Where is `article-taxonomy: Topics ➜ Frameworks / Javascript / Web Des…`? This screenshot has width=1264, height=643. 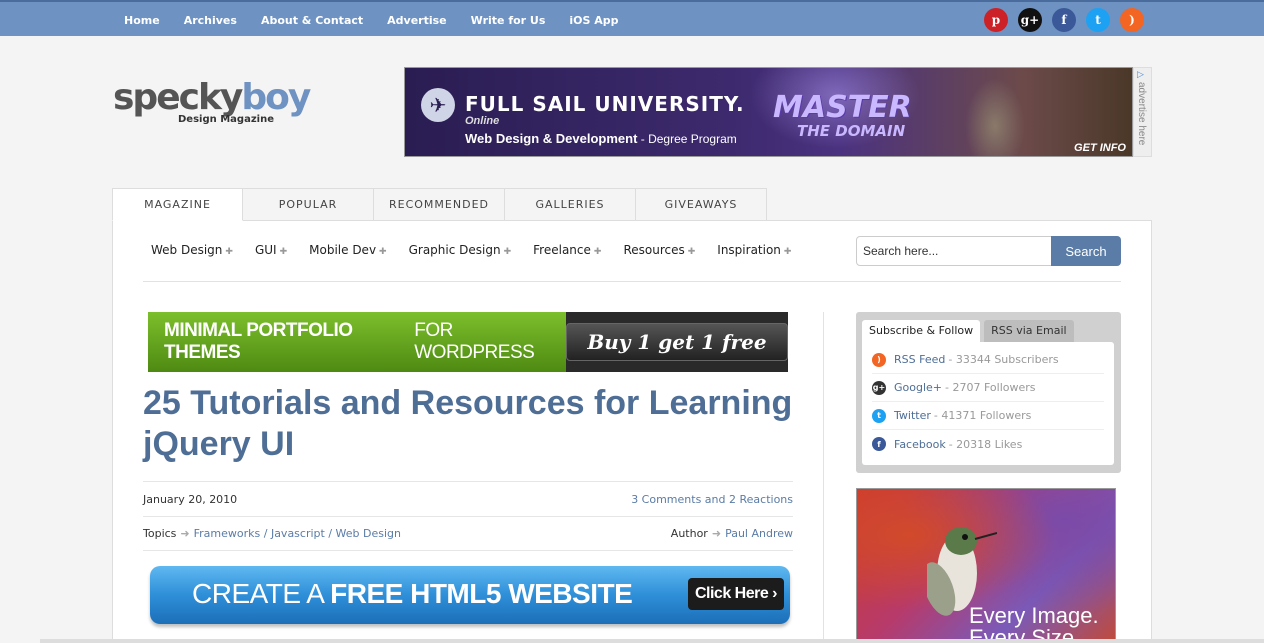
article-taxonomy: Topics ➜ Frameworks / Javascript / Web Des… is located at coordinates (468, 534).